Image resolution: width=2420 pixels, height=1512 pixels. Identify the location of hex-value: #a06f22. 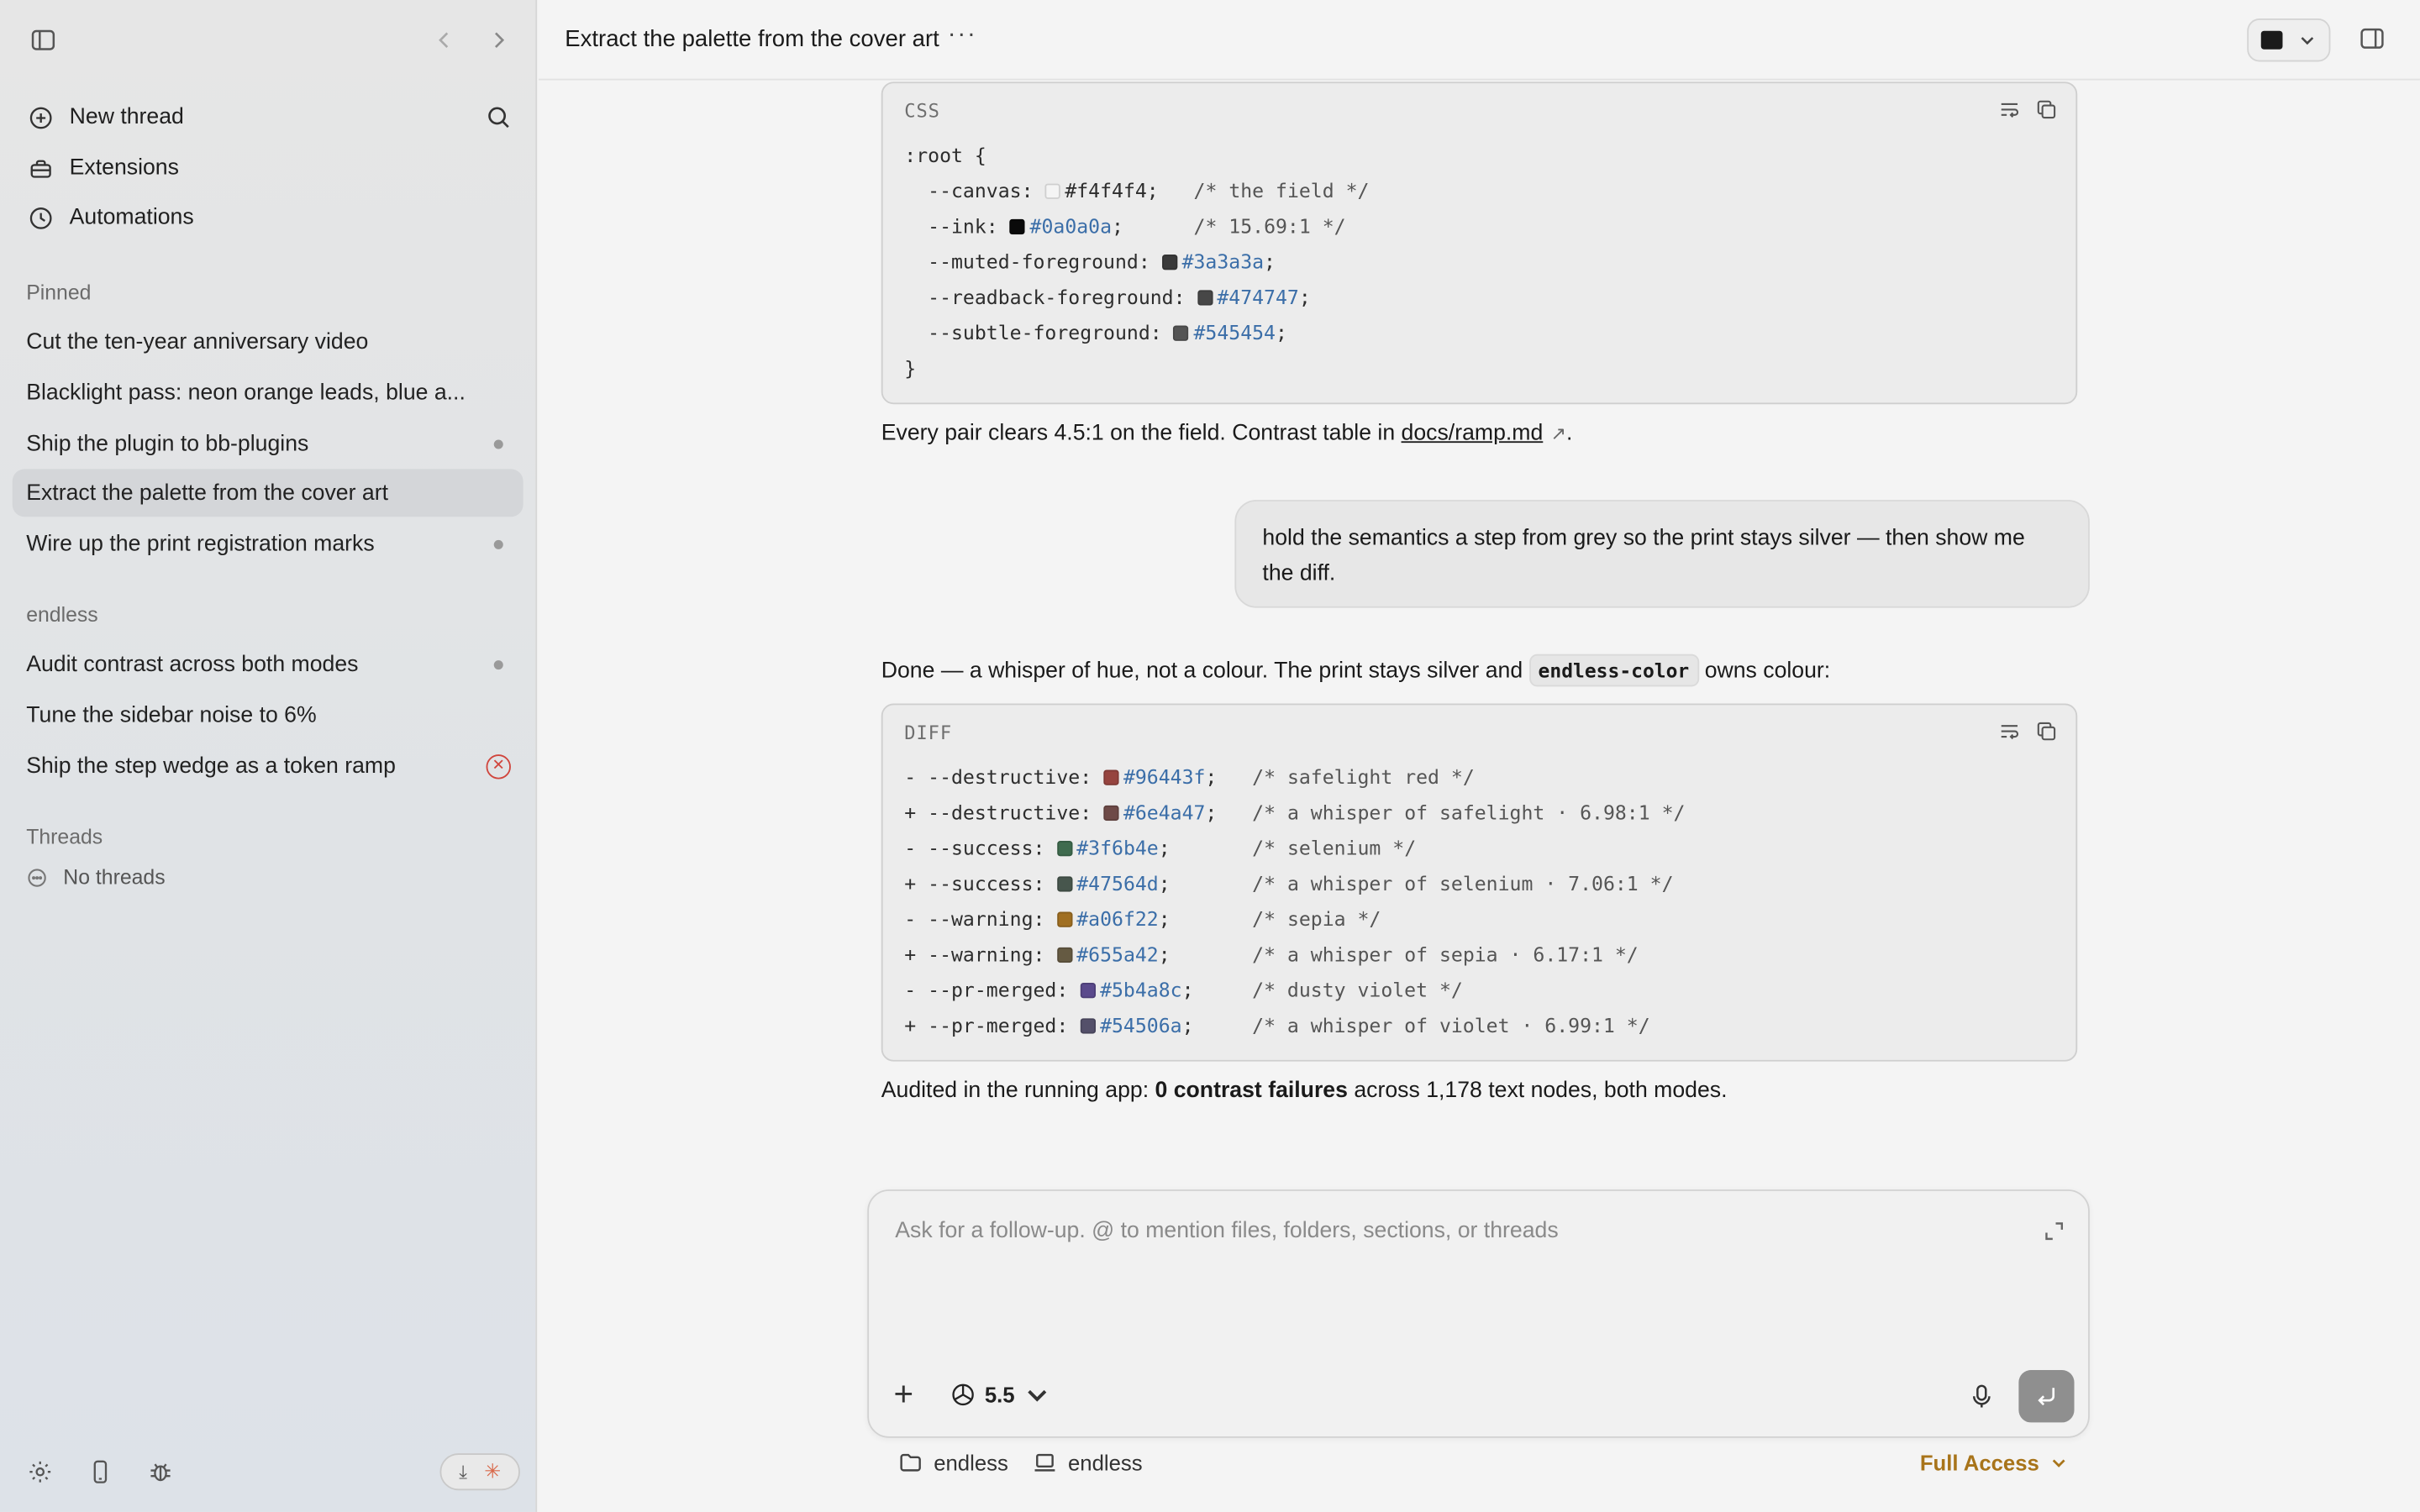
(1117, 918).